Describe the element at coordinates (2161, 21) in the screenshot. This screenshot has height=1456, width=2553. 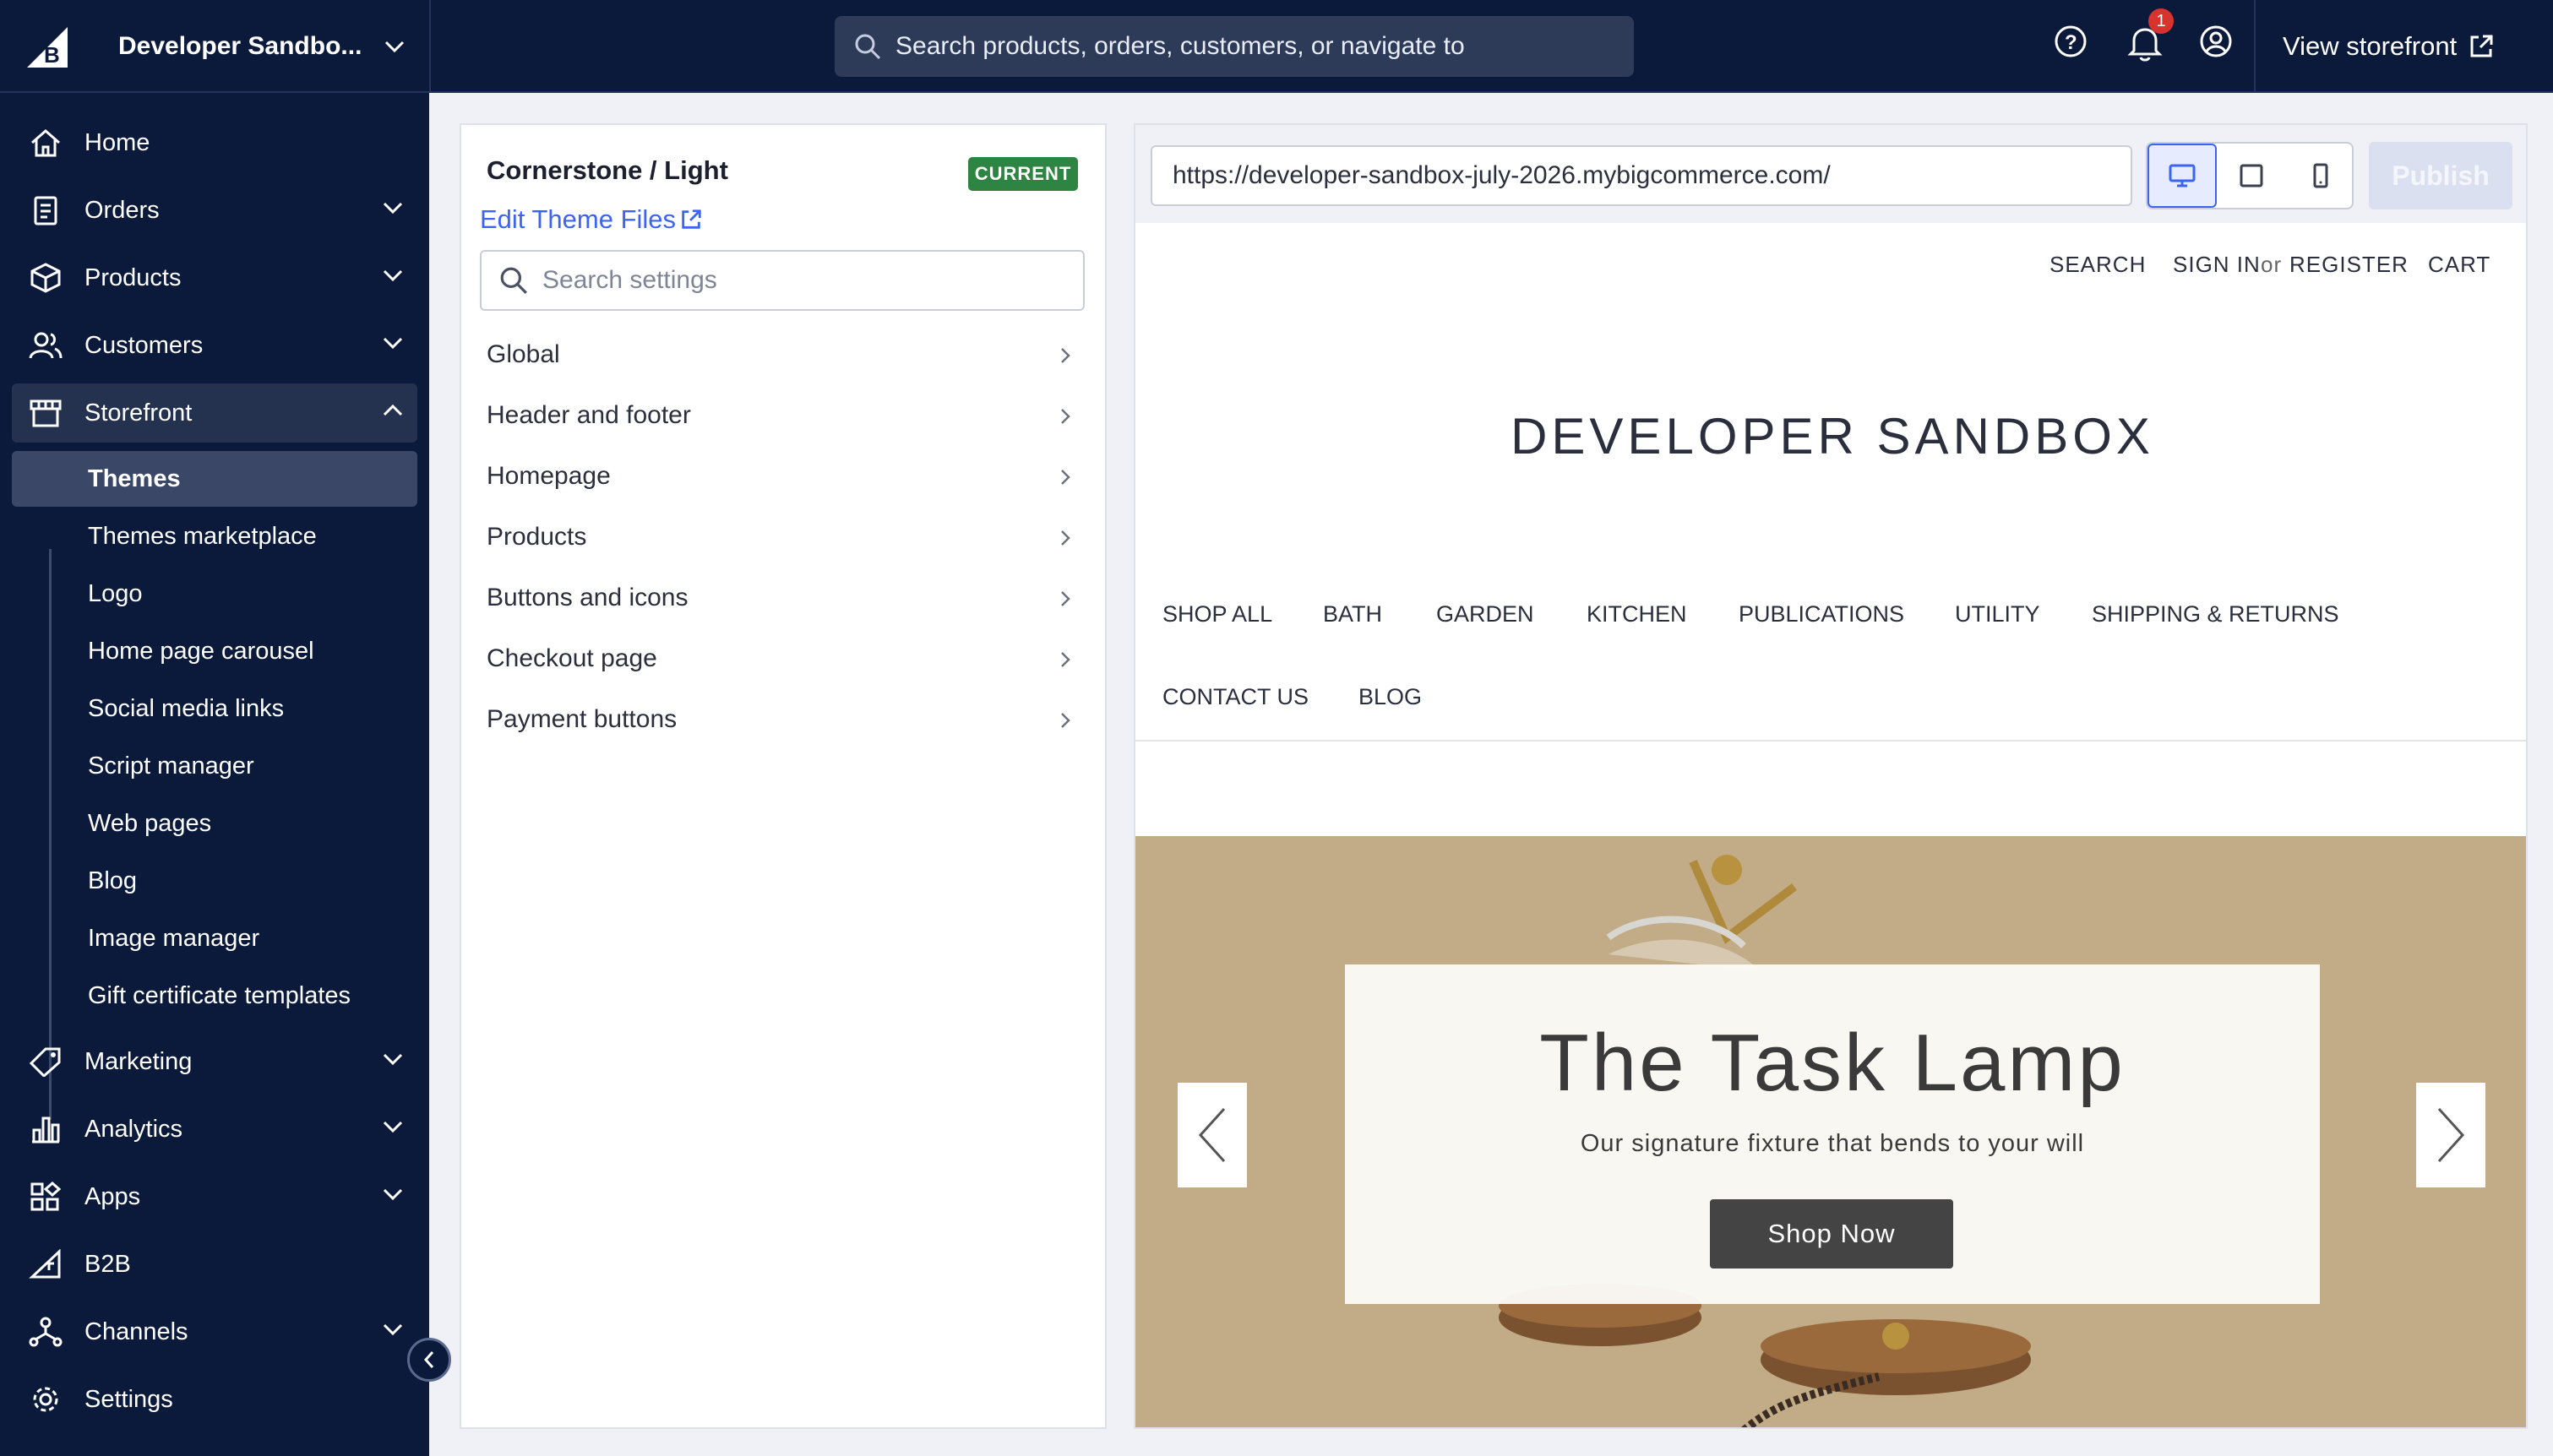
I see `notification-badge: 1` at that location.